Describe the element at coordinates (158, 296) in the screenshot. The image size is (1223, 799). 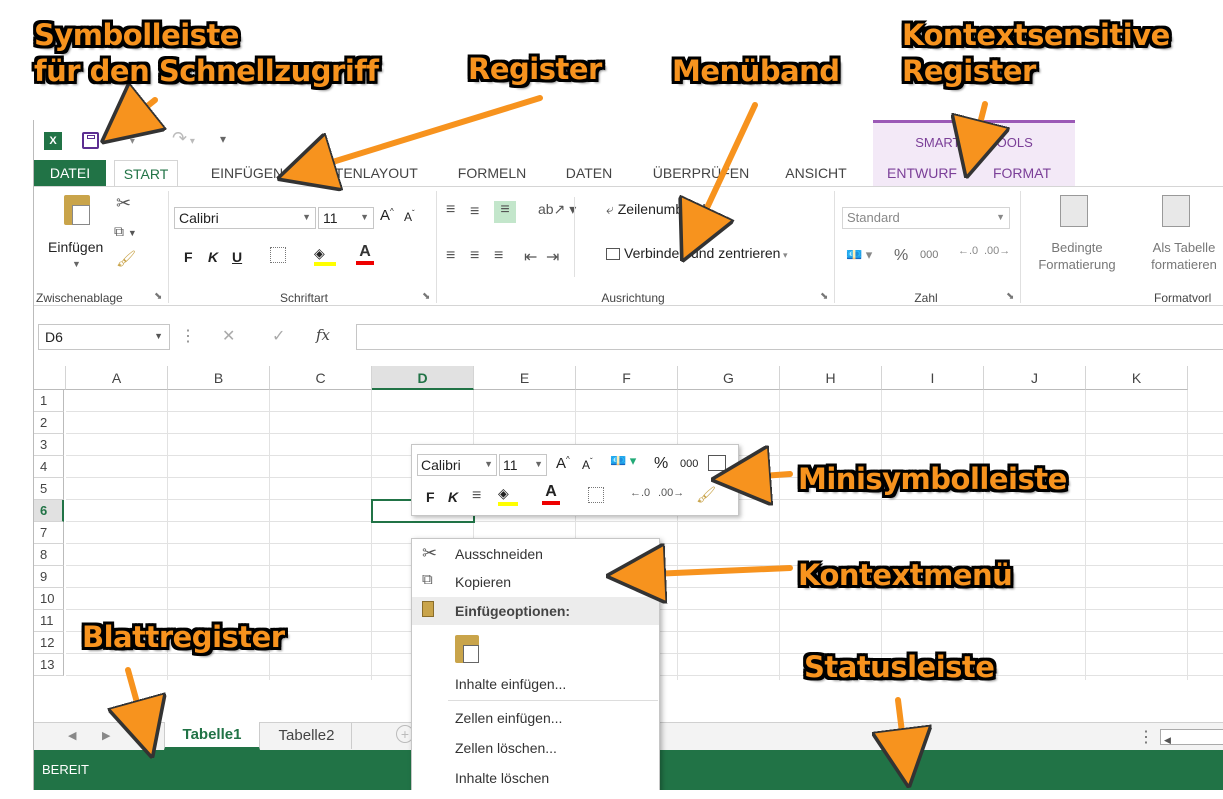
I see `clipboard-launcher-icon: ⬊` at that location.